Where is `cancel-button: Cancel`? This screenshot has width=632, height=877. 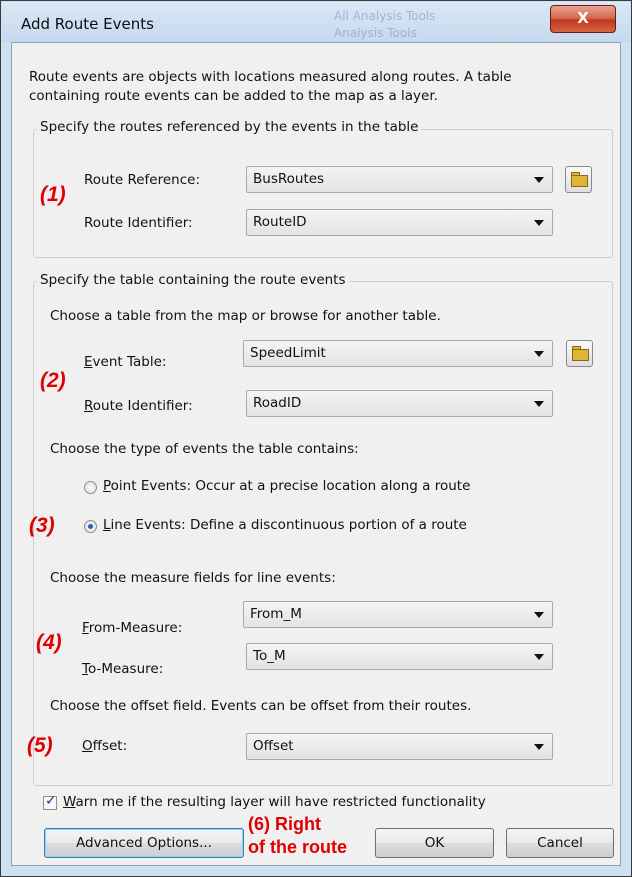 cancel-button: Cancel is located at coordinates (560, 843).